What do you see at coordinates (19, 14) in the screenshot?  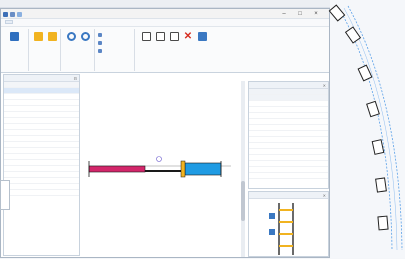 I see `undo-icon` at bounding box center [19, 14].